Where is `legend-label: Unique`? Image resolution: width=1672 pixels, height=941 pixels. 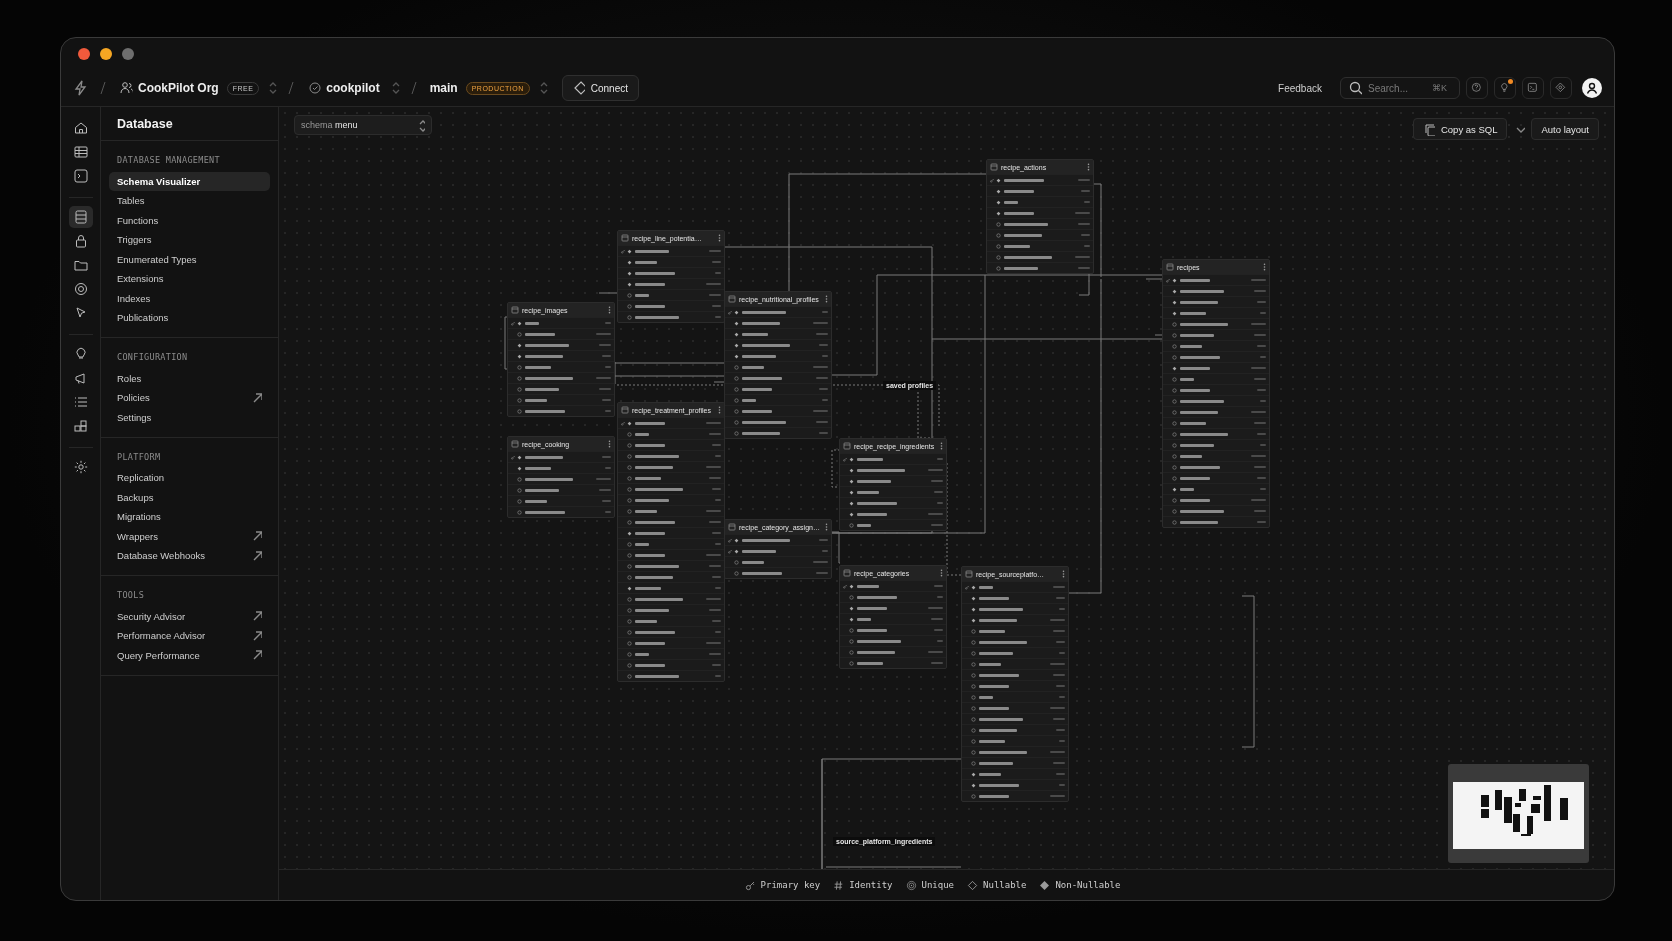 legend-label: Unique is located at coordinates (938, 885).